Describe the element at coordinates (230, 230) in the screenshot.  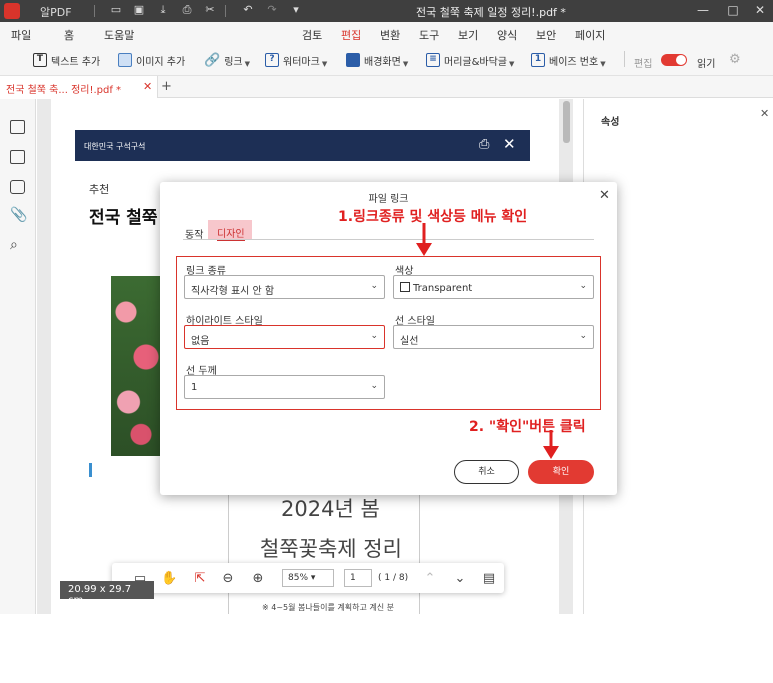
I see `tab-design: 디자인` at that location.